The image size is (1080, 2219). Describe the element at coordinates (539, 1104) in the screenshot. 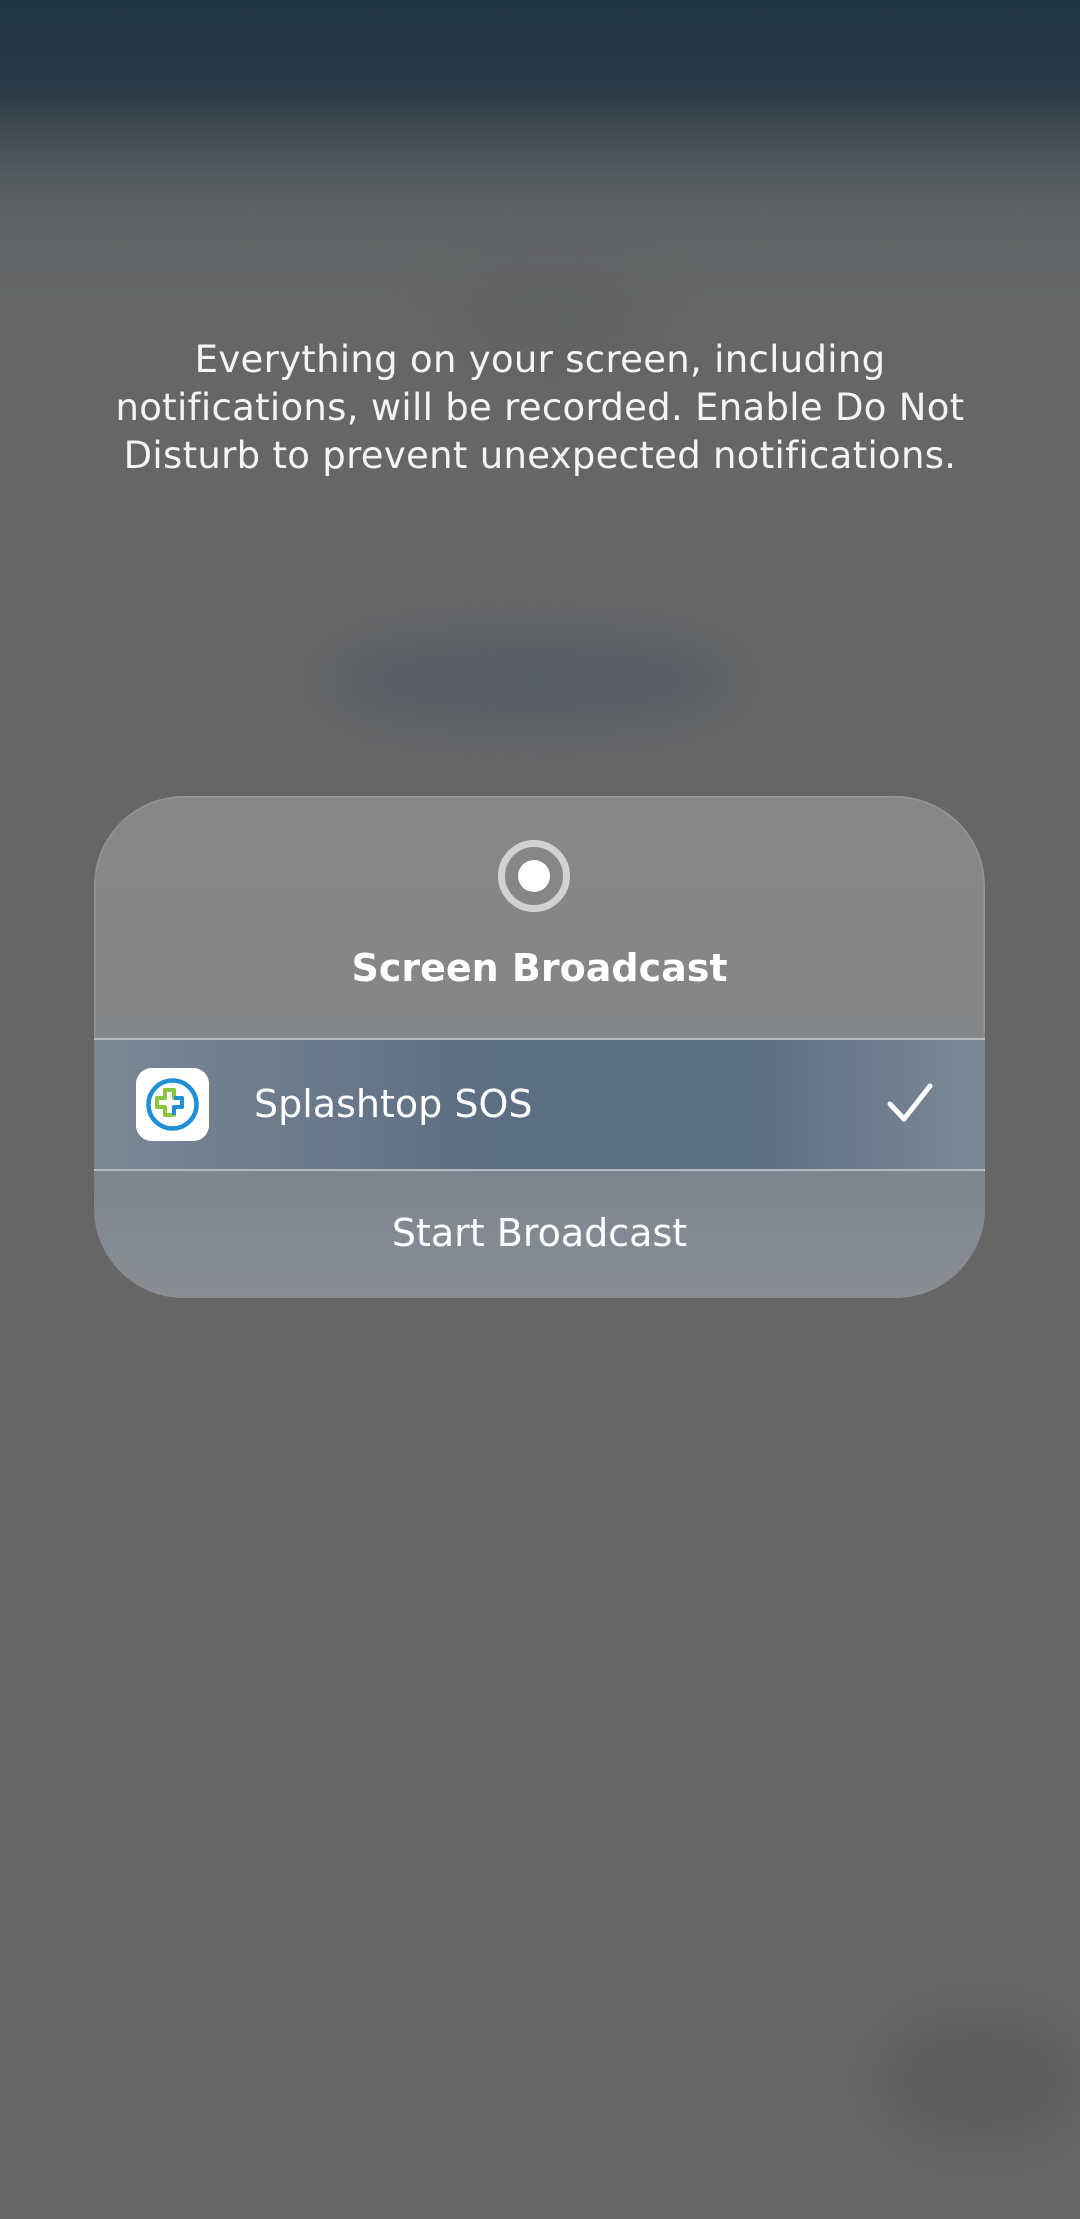

I see `broadcast-app-option-splashtop: Splashtop SOS` at that location.